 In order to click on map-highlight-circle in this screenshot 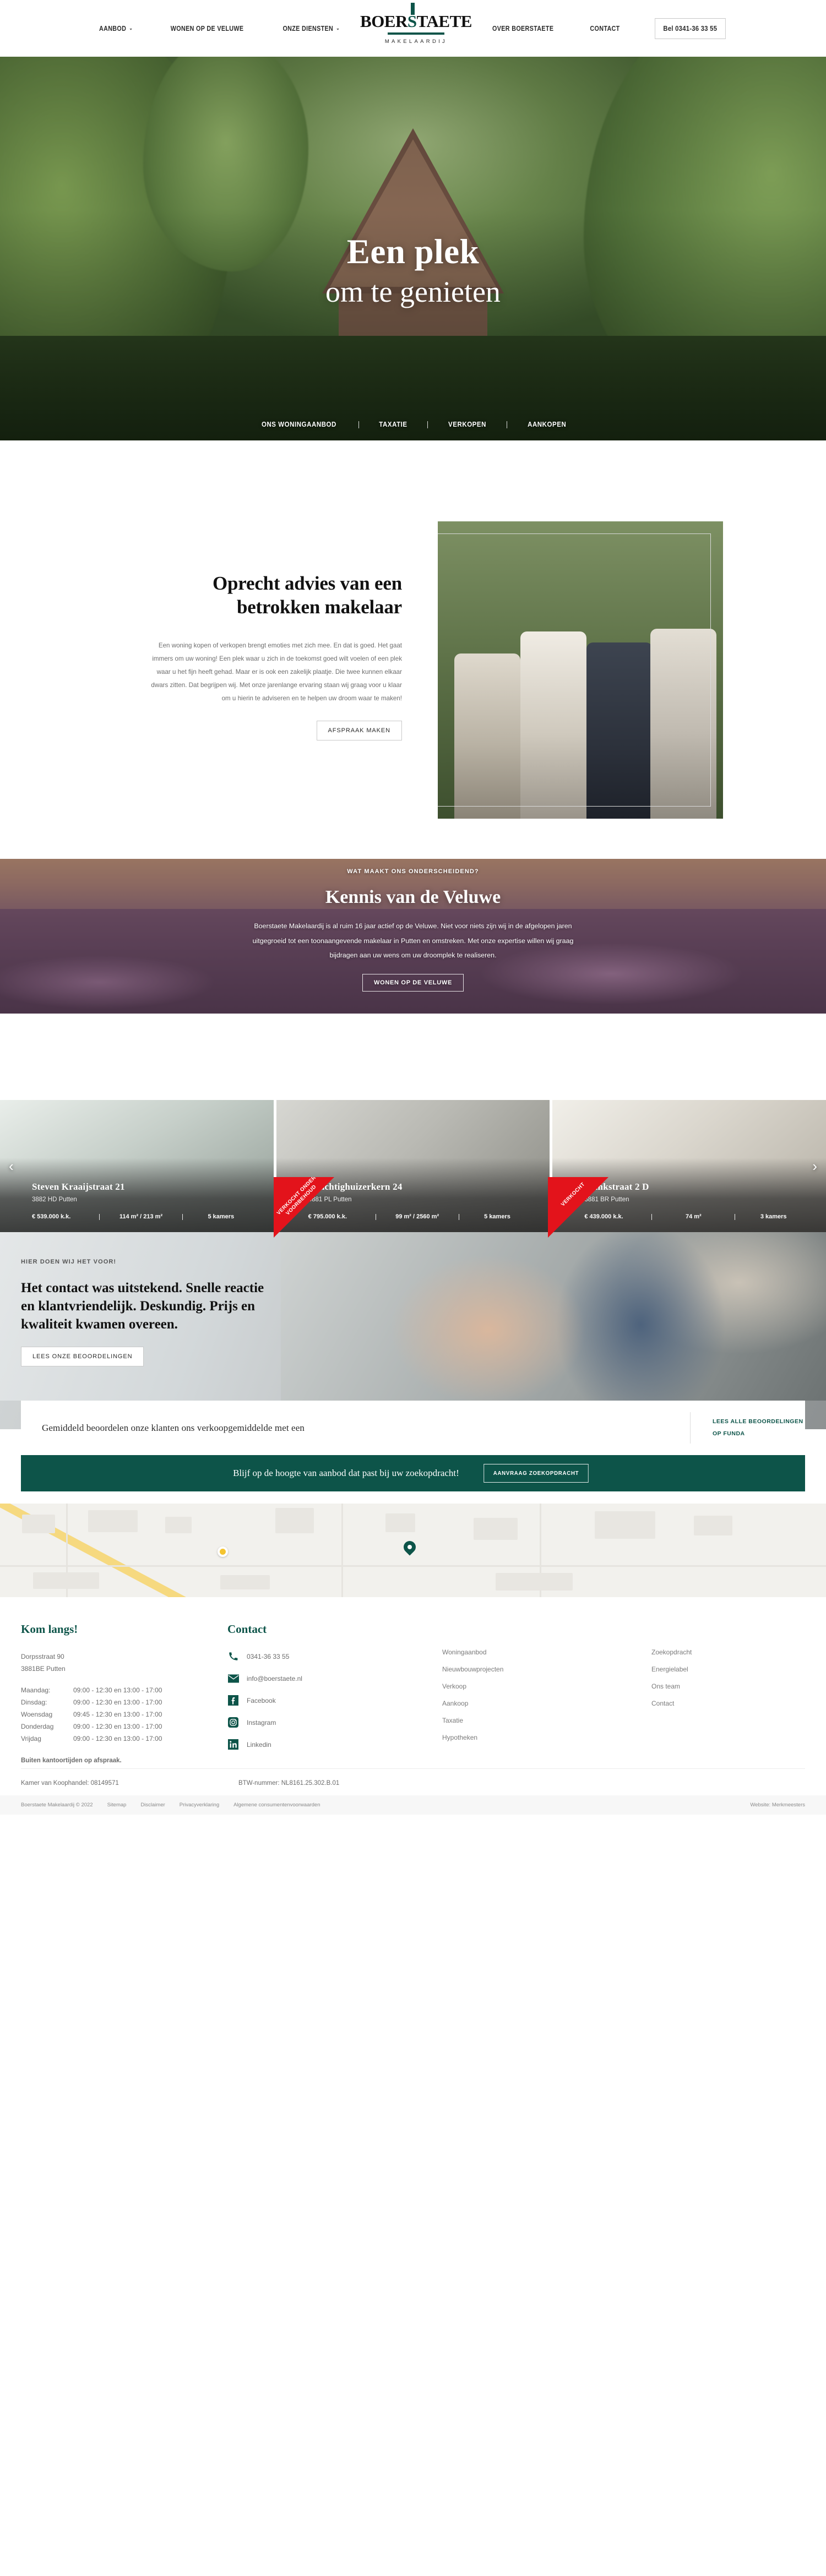, I will do `click(223, 1551)`.